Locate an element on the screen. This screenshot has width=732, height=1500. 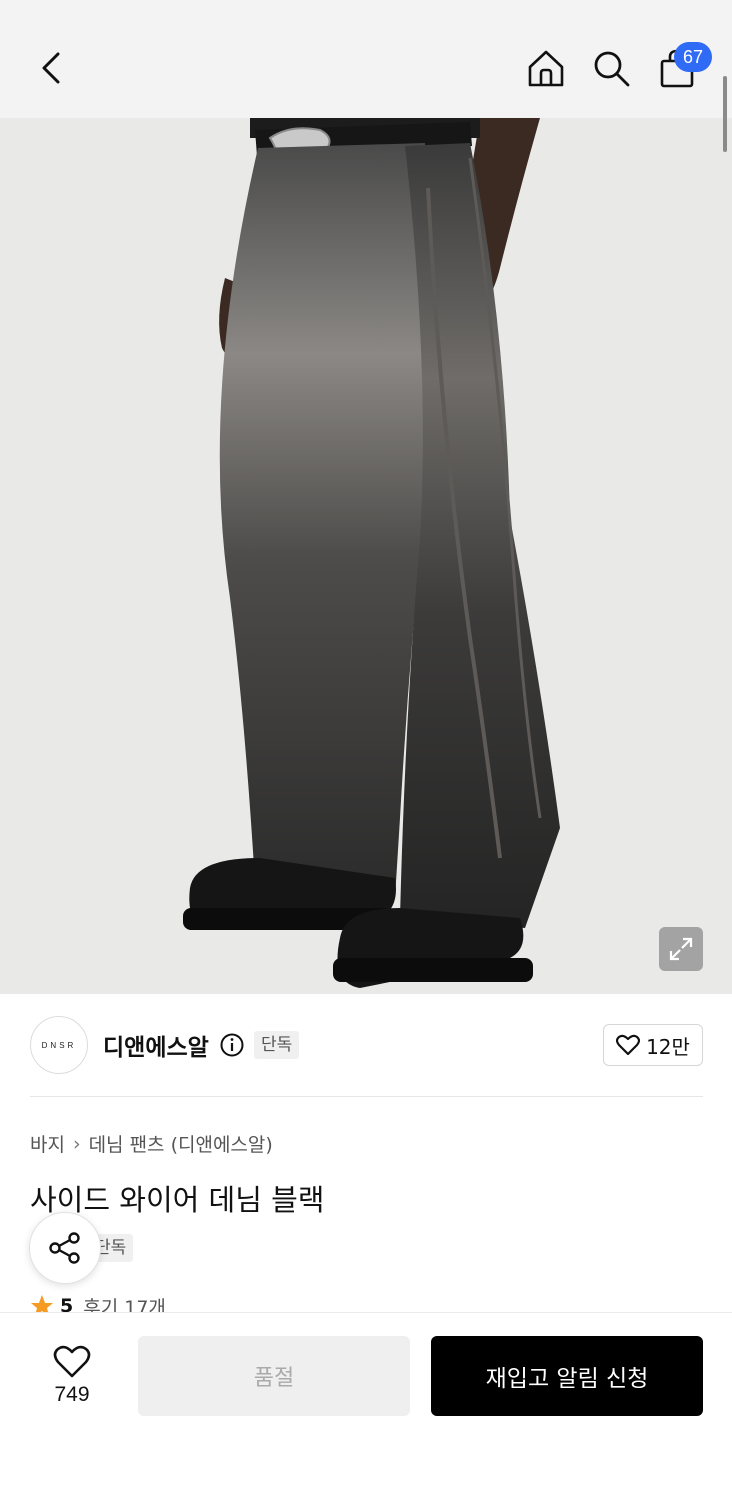
breadcrumb: 바지 › 데님 팬츠 (디앤에스알) is located at coordinates (151, 1143).